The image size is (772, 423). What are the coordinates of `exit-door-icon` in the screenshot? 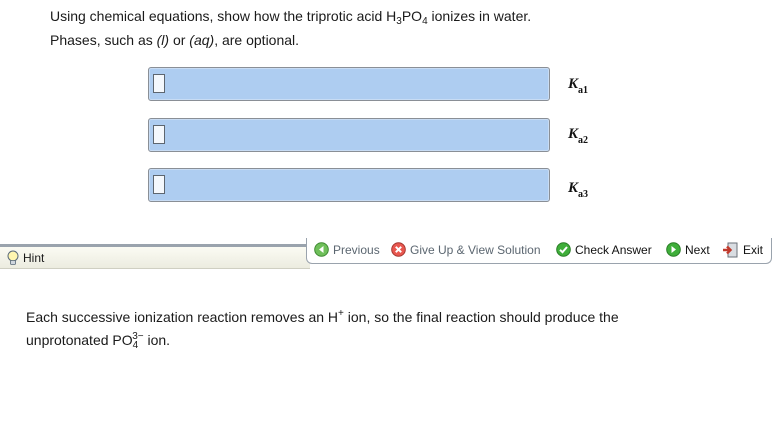 It's located at (730, 250).